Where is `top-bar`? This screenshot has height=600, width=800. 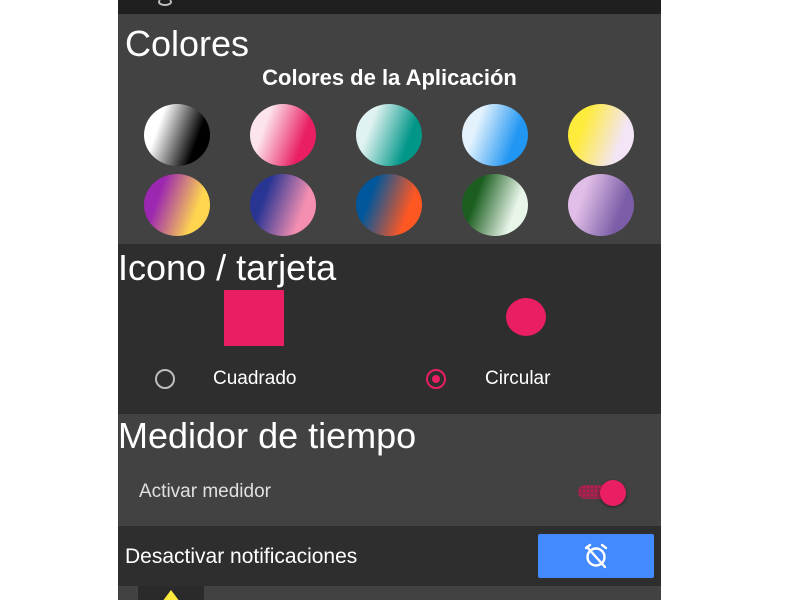
top-bar is located at coordinates (389, 7).